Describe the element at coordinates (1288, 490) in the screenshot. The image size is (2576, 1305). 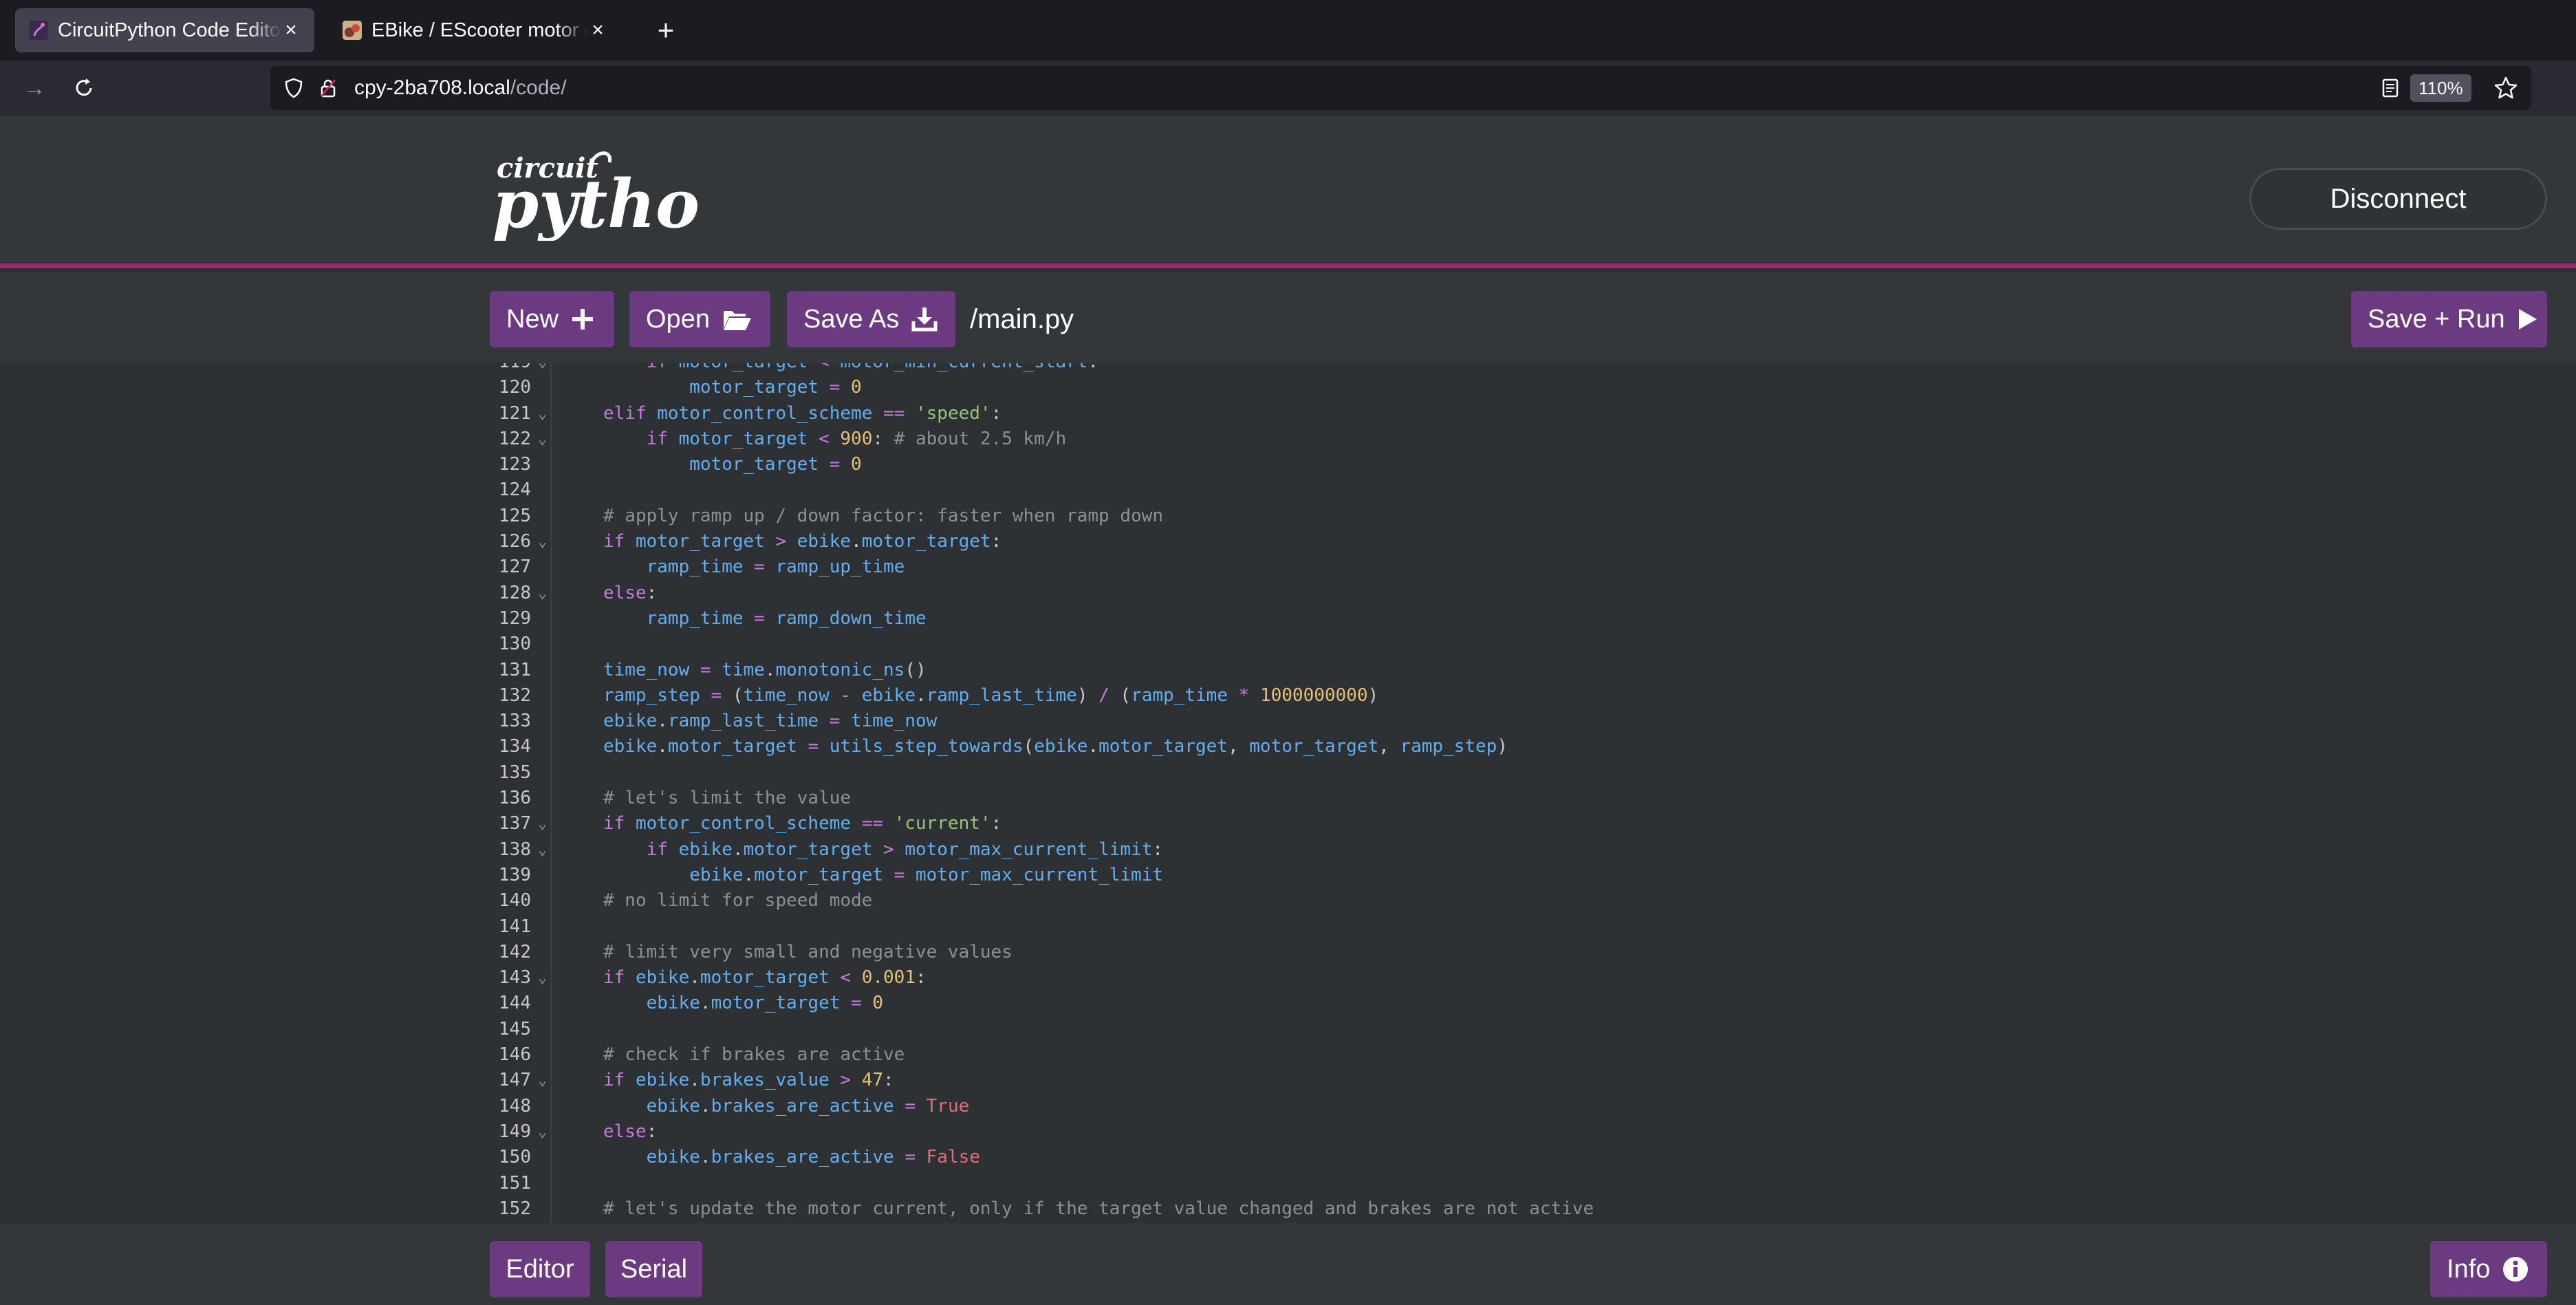
I see `code-line: 124` at that location.